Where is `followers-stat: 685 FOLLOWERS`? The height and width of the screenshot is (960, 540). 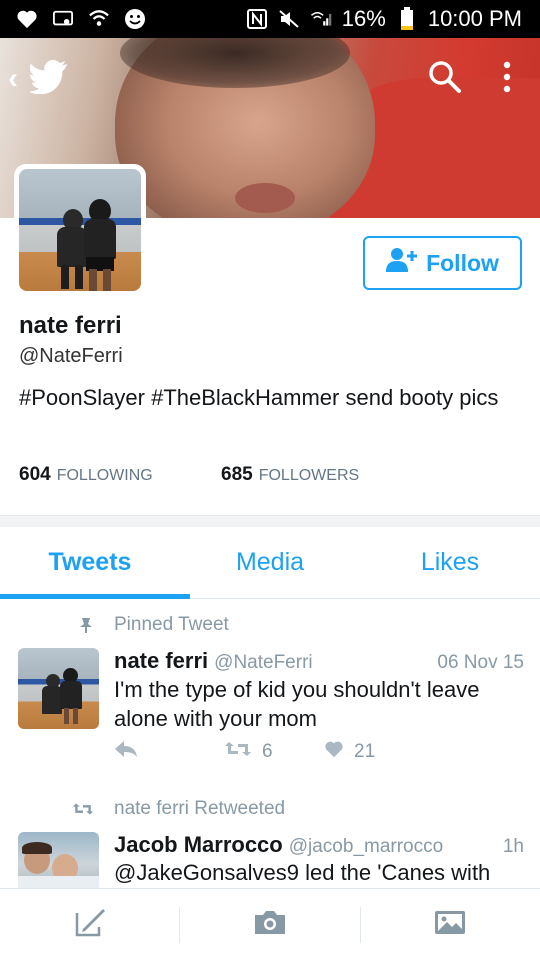
followers-stat: 685 FOLLOWERS is located at coordinates (290, 475).